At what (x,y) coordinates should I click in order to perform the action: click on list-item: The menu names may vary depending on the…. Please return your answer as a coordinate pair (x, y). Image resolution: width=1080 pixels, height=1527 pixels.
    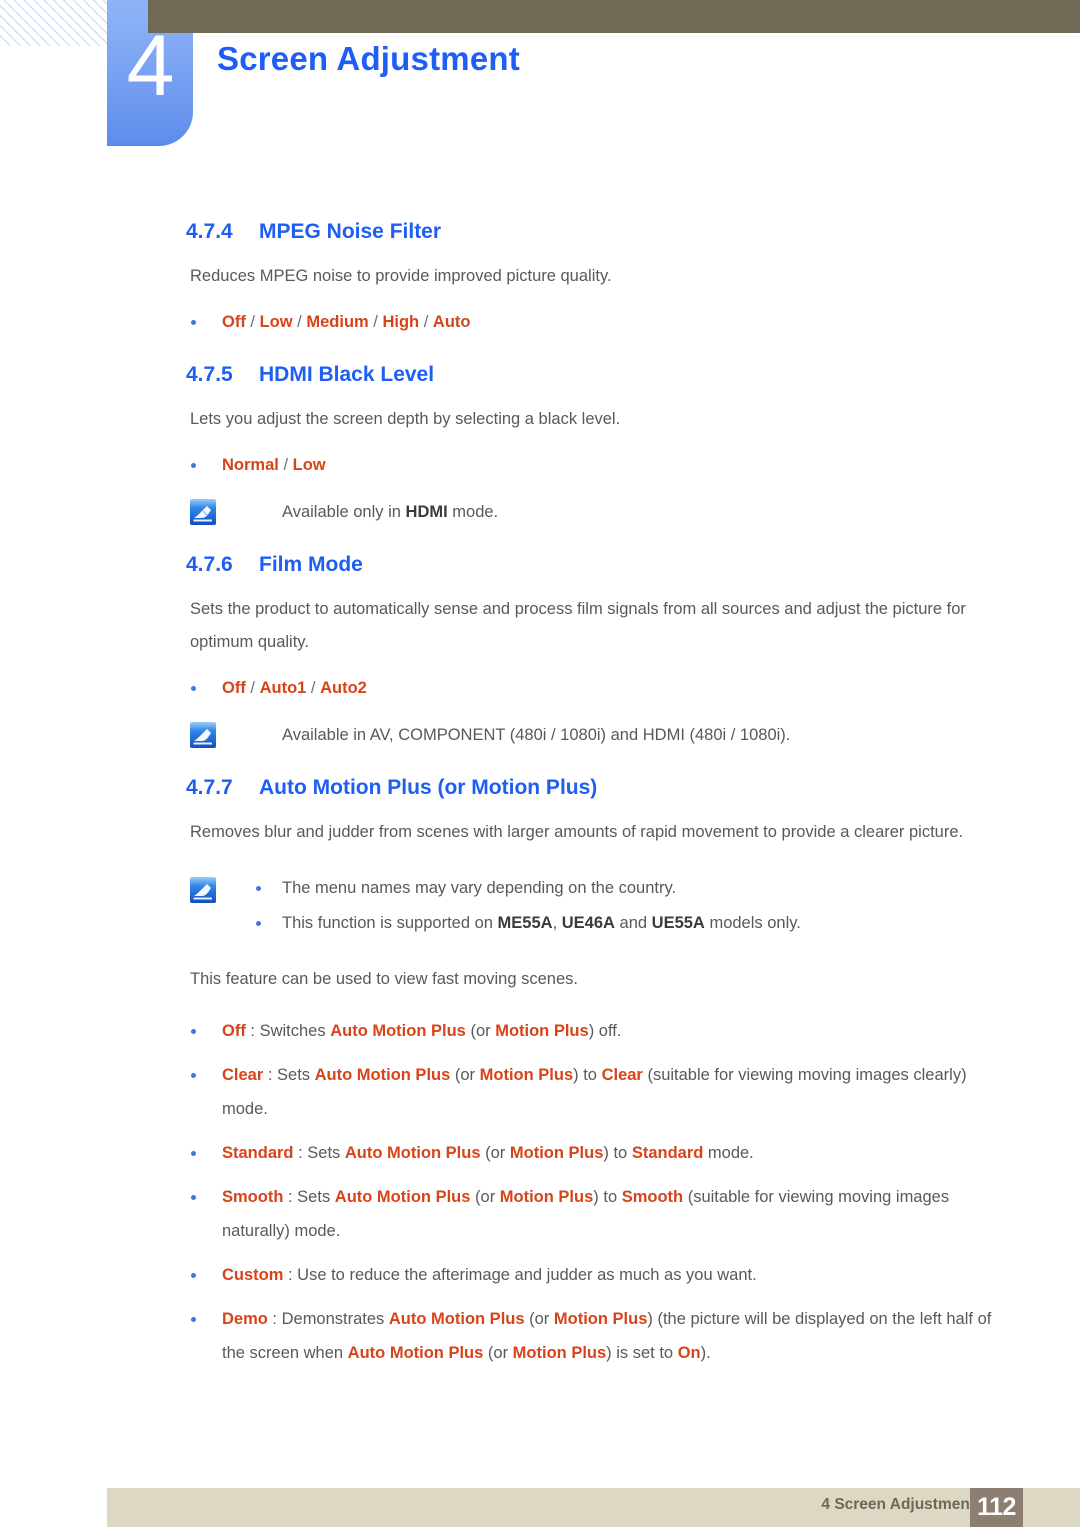
    Looking at the image, I should click on (668, 888).